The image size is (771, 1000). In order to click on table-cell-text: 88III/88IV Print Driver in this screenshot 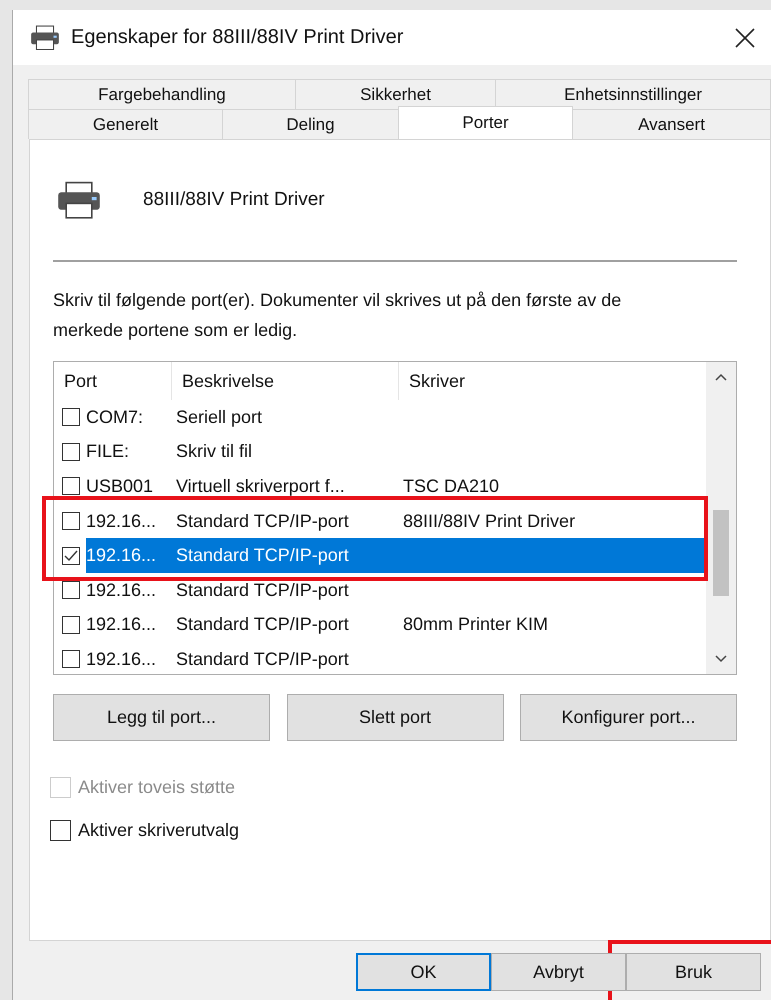, I will do `click(489, 521)`.